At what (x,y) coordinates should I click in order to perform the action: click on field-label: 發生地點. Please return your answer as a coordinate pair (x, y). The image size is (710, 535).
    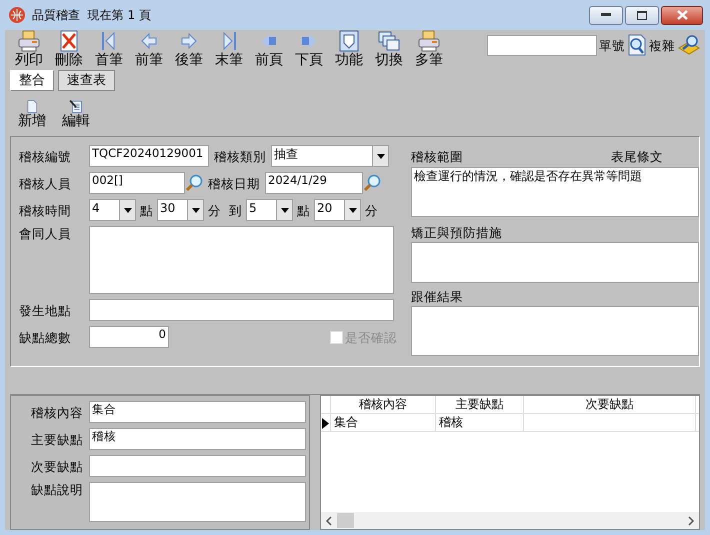
    Looking at the image, I should click on (45, 310).